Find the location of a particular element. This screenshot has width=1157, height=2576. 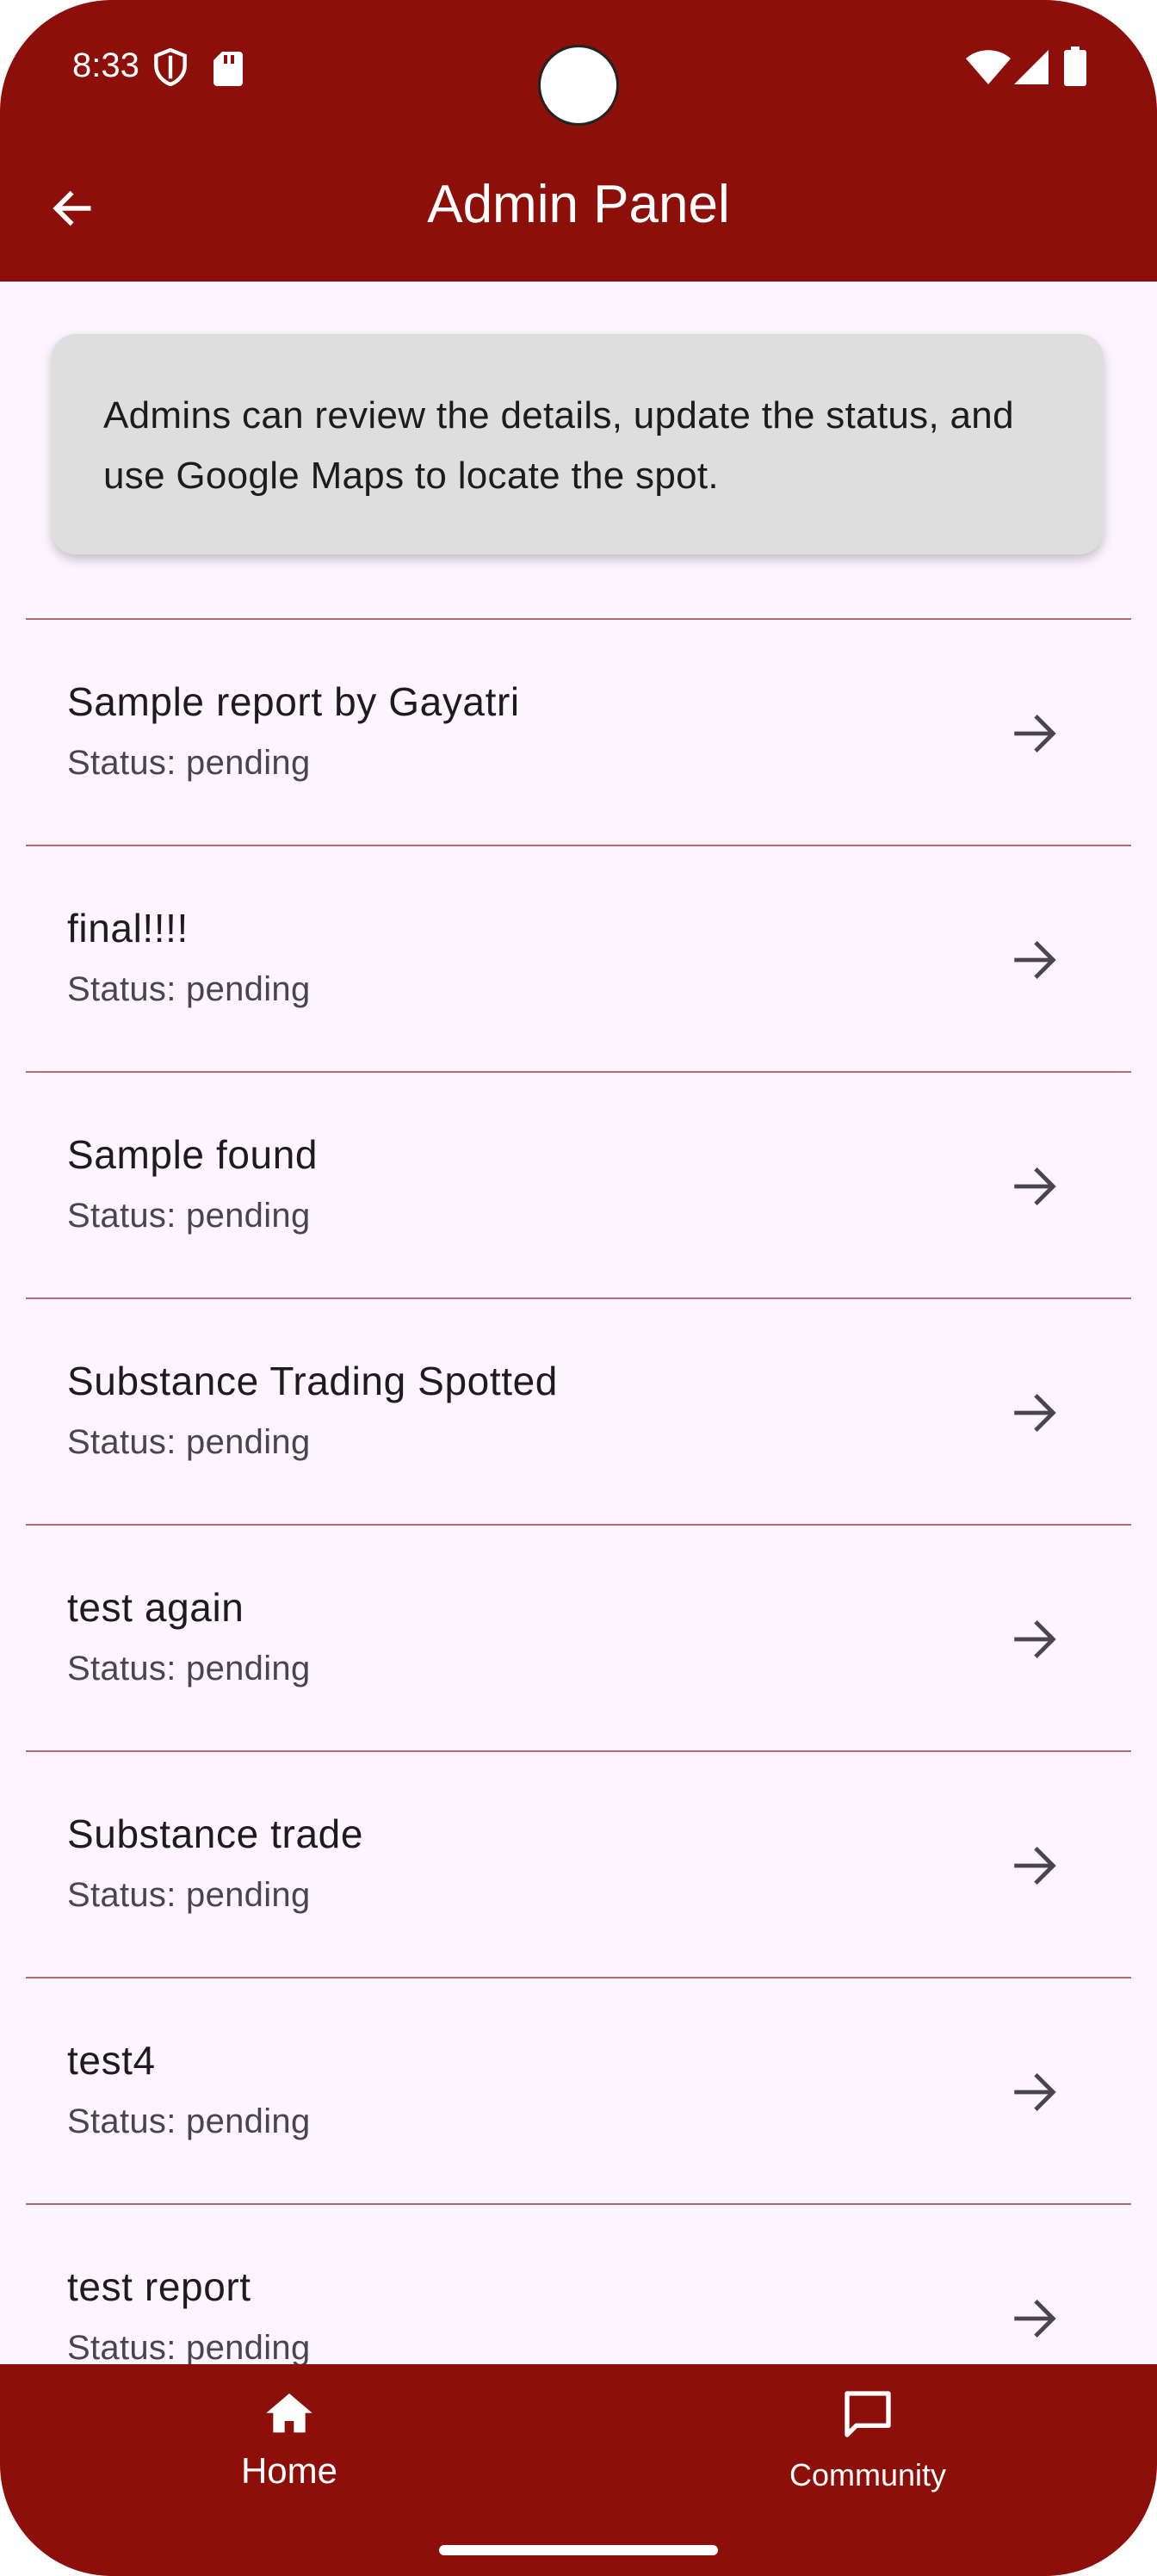

nav-item-community: Community is located at coordinates (867, 2450).